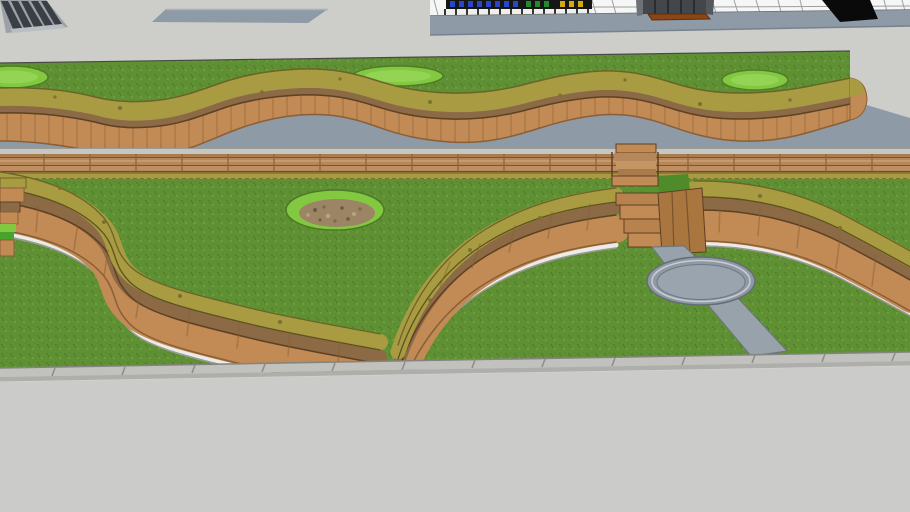  I want to click on bike-row, so click(516, 4).